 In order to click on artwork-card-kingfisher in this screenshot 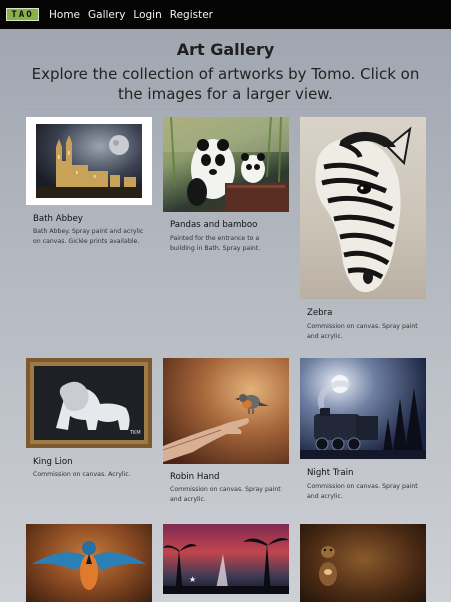, I will do `click(89, 563)`.